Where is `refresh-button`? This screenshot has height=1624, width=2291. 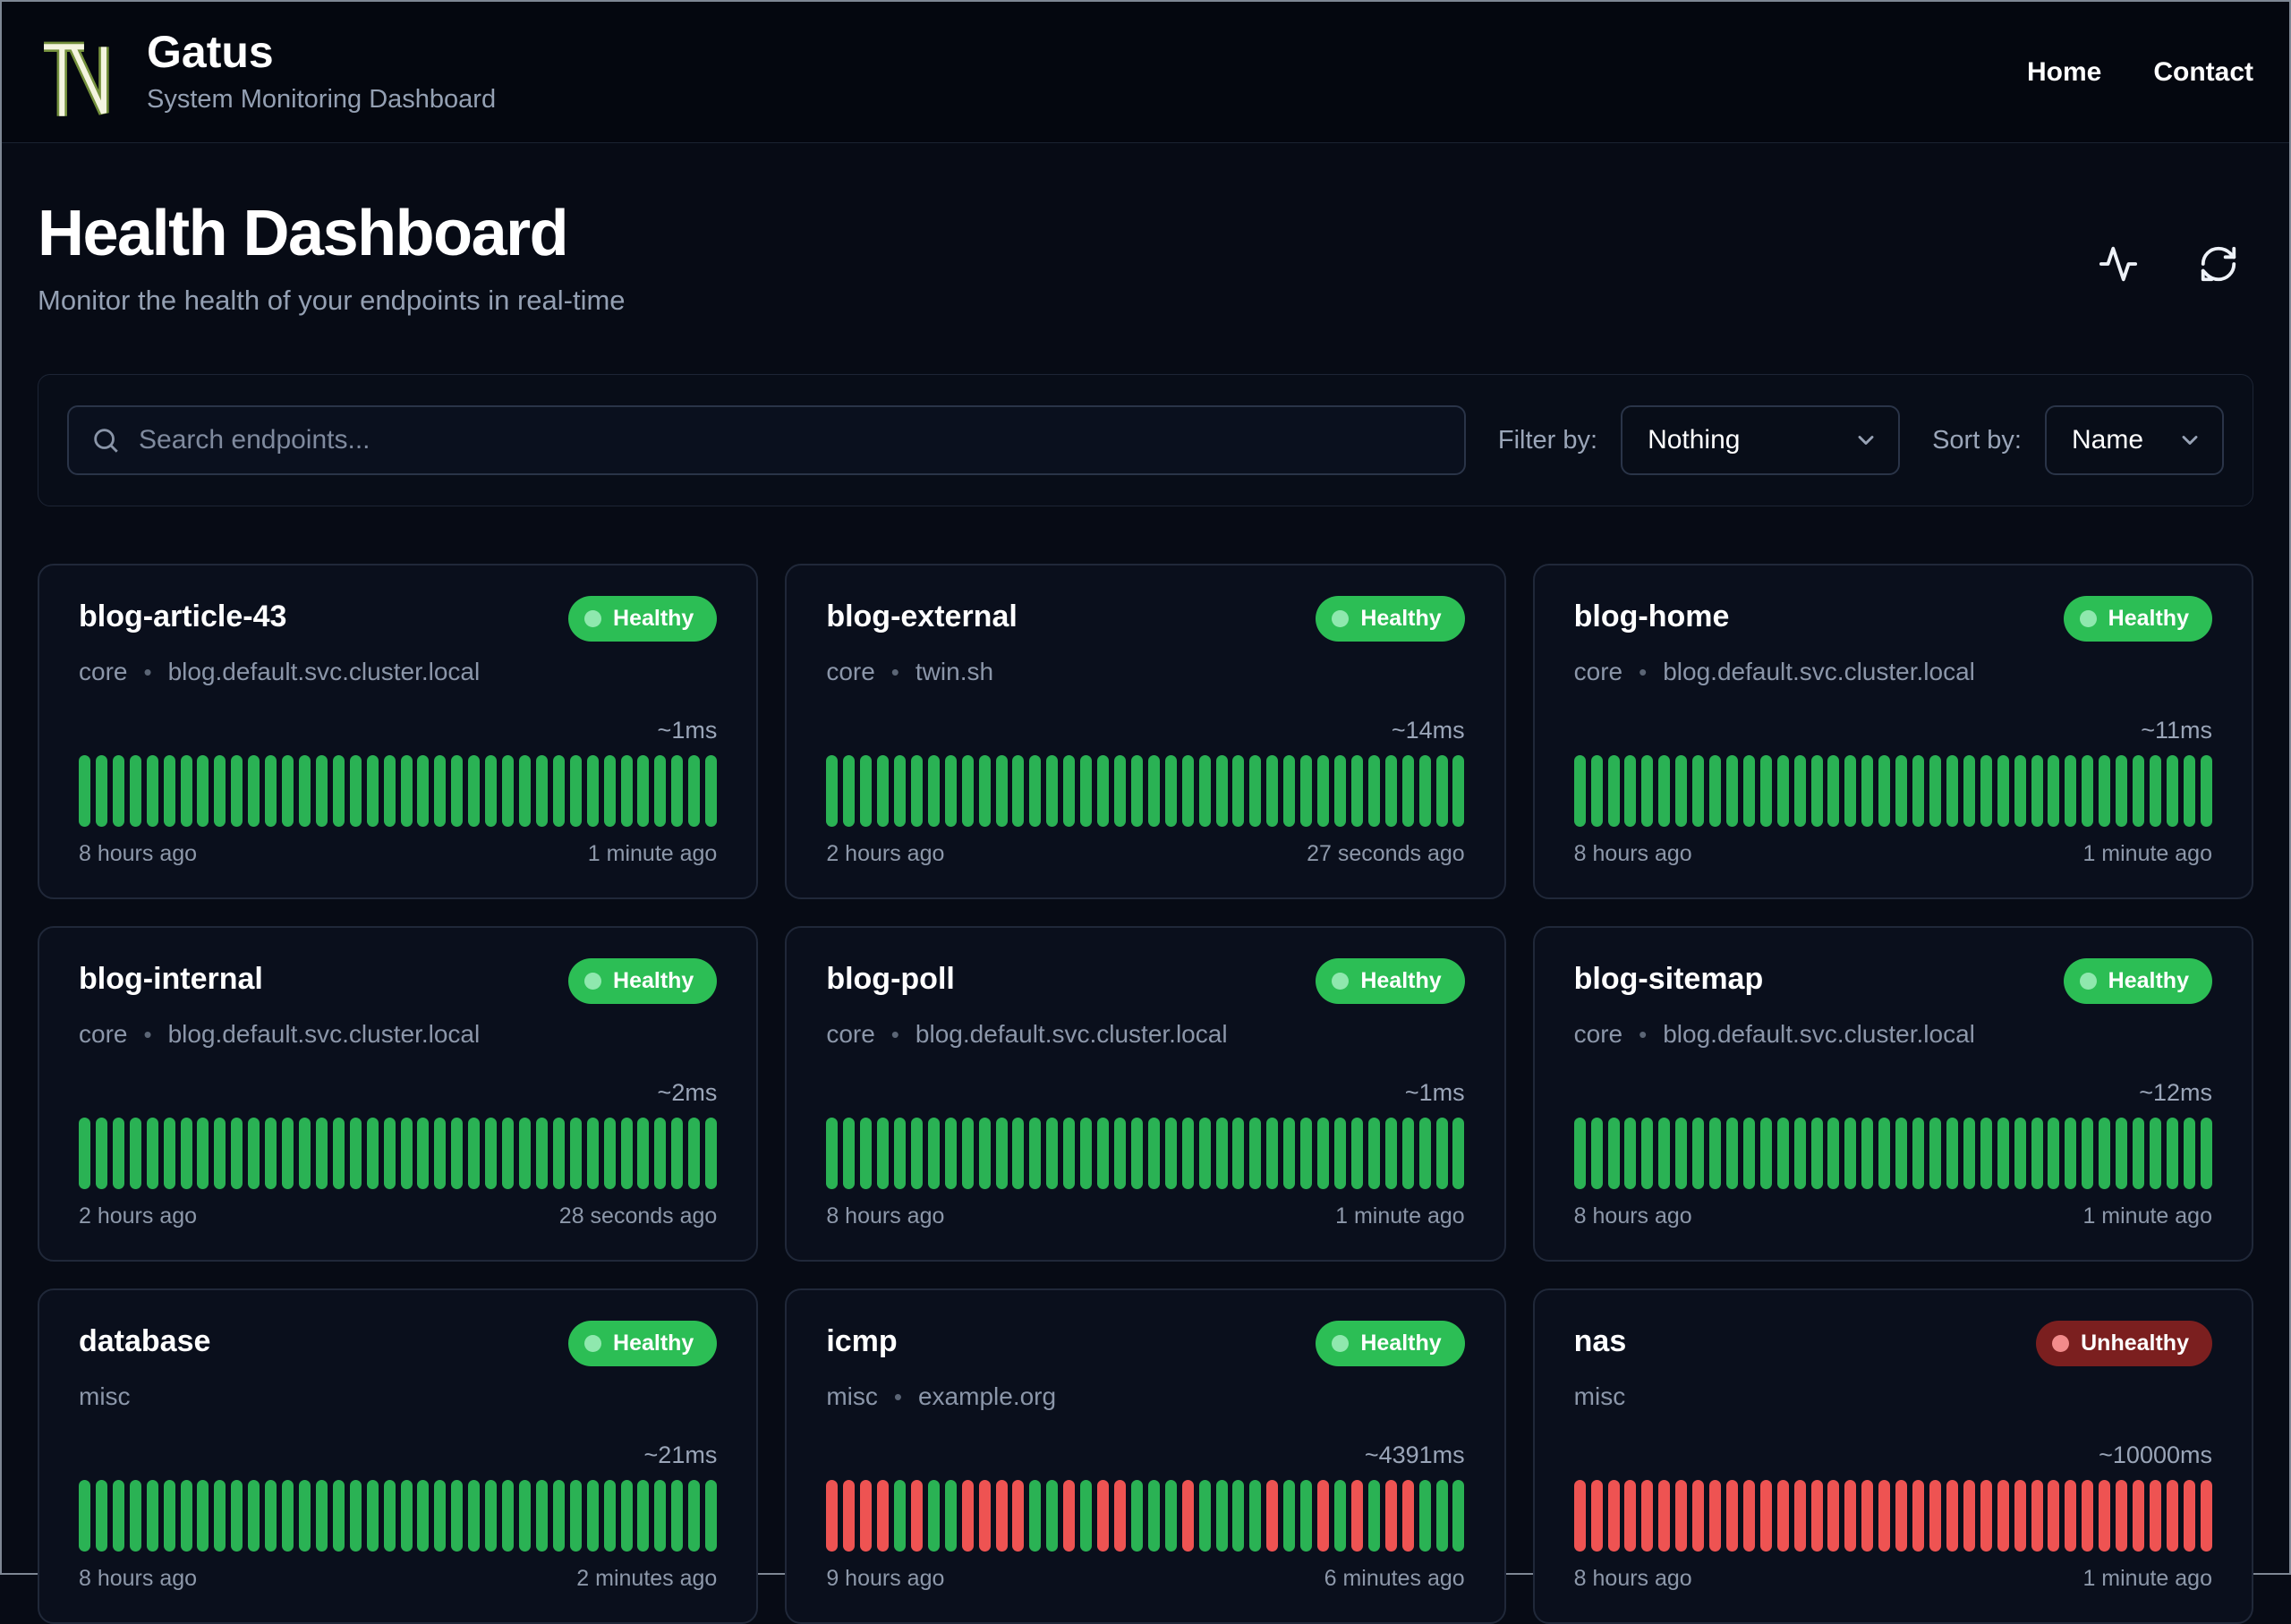 refresh-button is located at coordinates (2218, 264).